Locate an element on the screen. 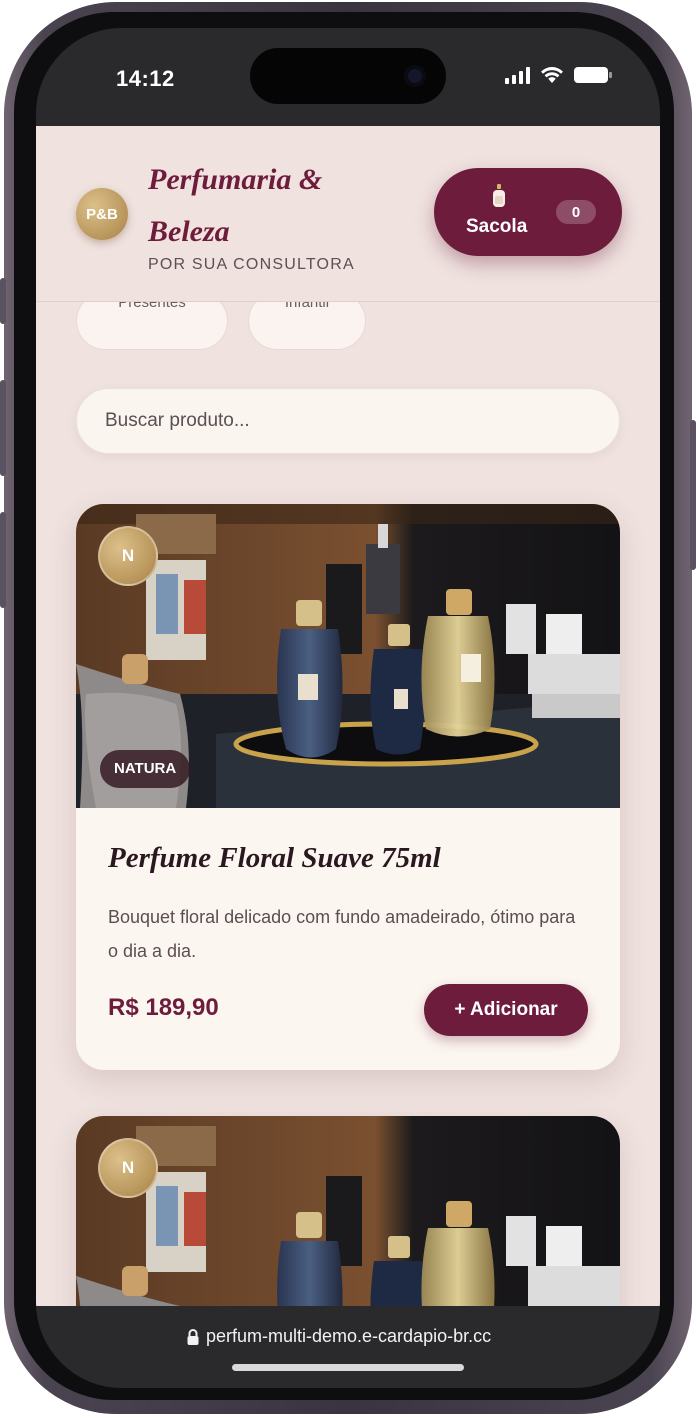  bag-button: Sacola 0 is located at coordinates (528, 212).